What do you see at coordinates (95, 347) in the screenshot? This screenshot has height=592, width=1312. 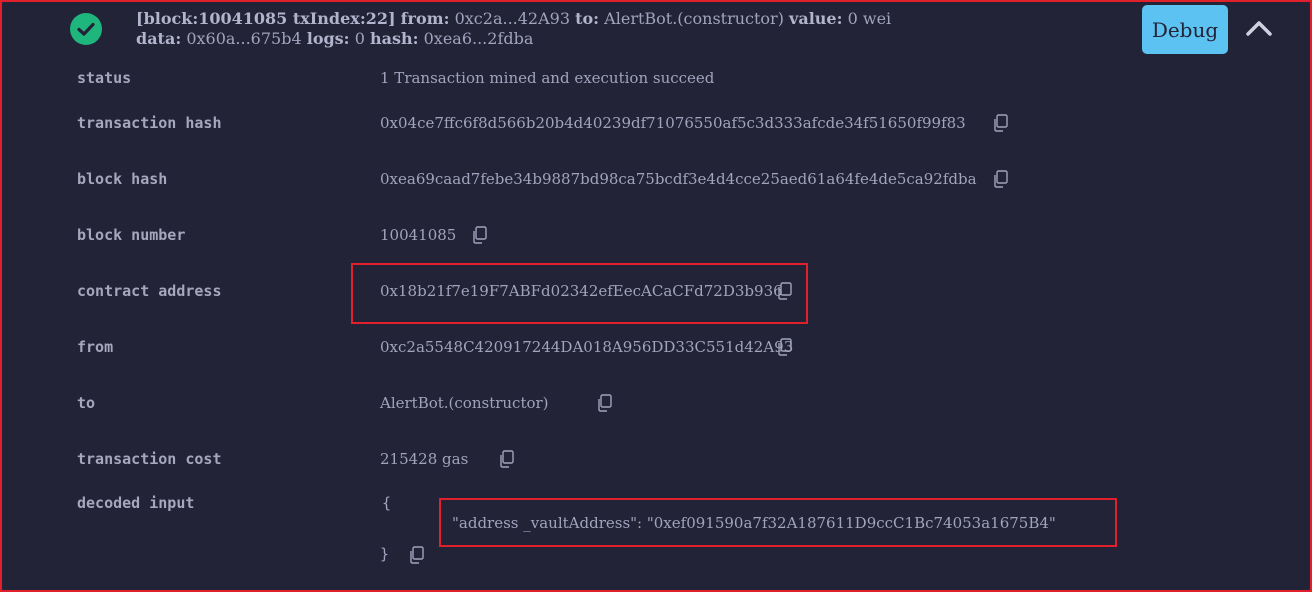 I see `row-label-from: from` at bounding box center [95, 347].